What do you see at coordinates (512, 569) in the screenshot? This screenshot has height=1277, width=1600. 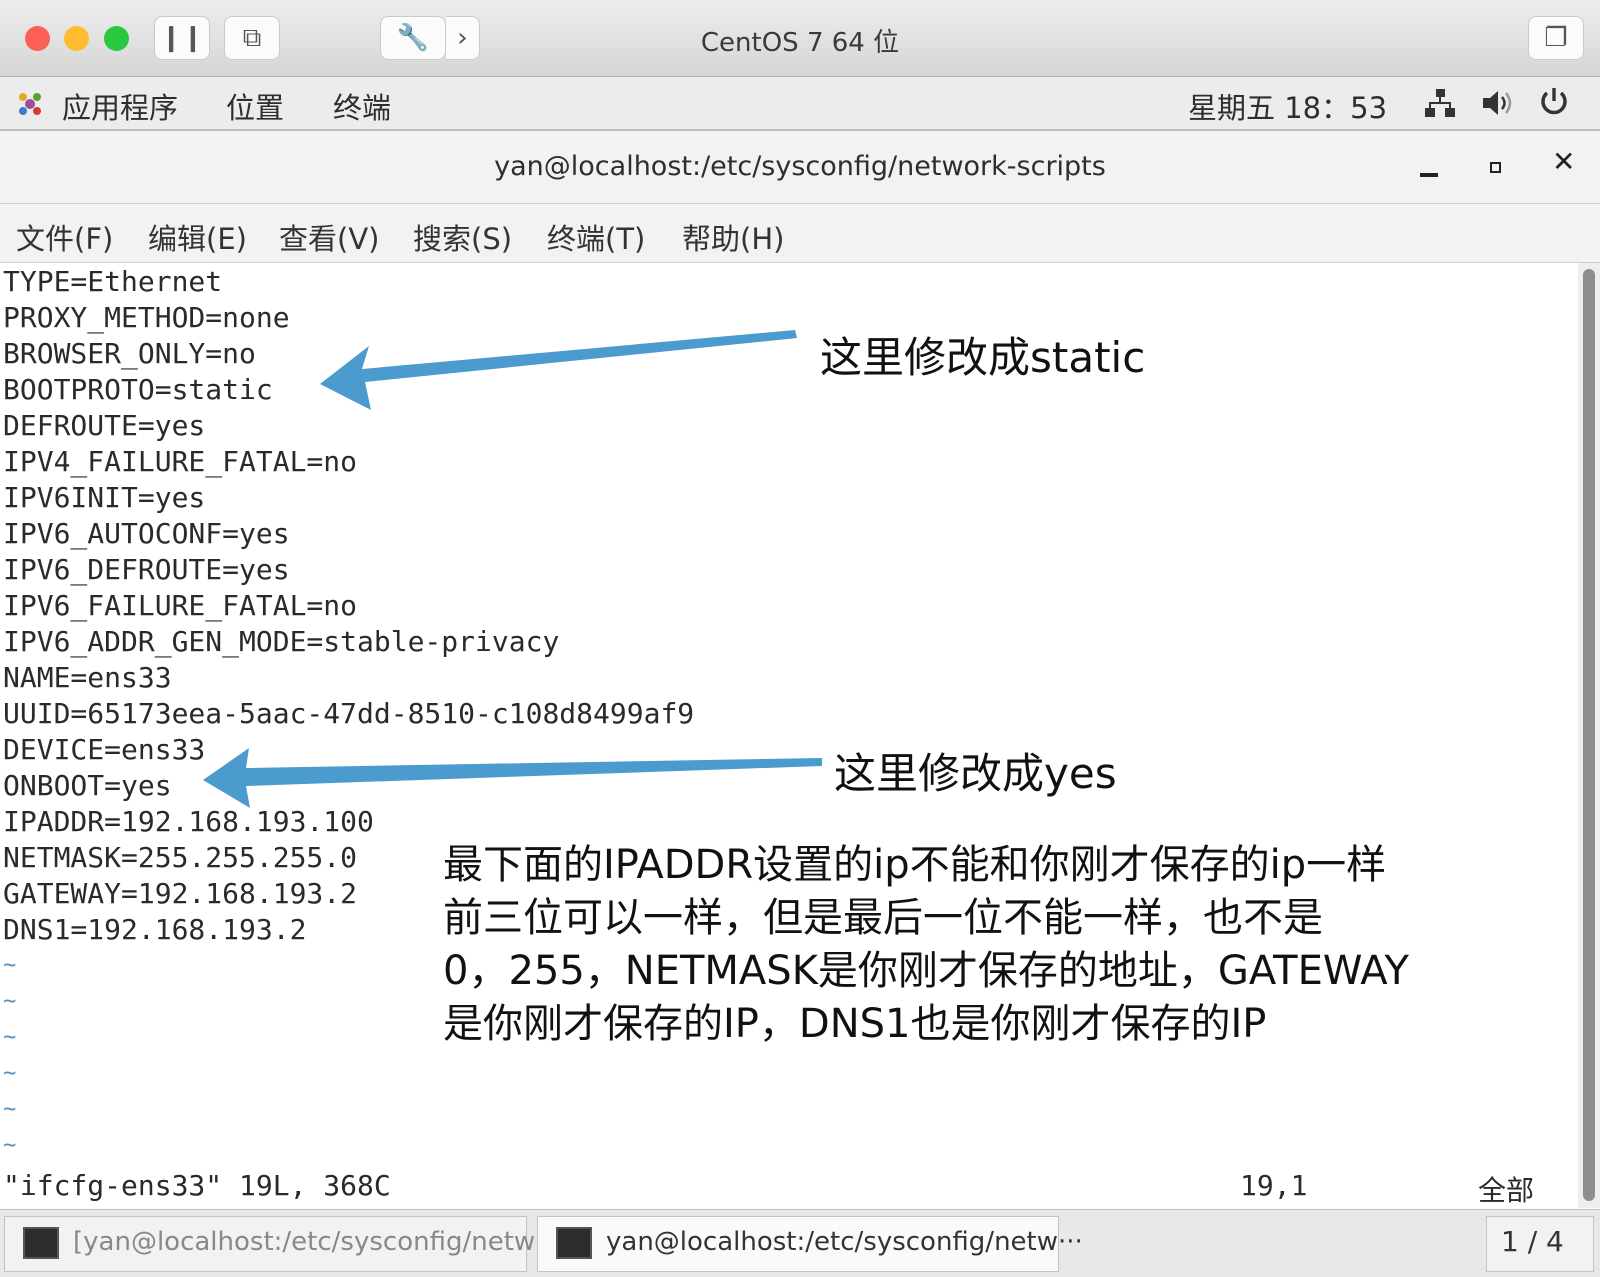 I see `annotation-arrows` at bounding box center [512, 569].